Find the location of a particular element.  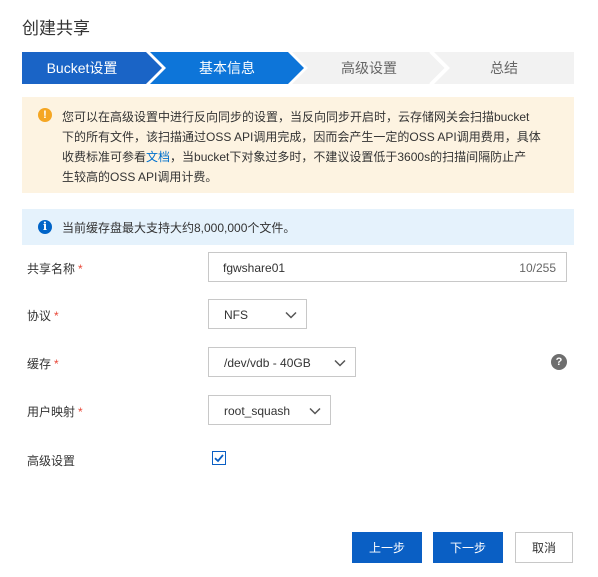

user-mapping-label-text: 用户映射 is located at coordinates (51, 412).